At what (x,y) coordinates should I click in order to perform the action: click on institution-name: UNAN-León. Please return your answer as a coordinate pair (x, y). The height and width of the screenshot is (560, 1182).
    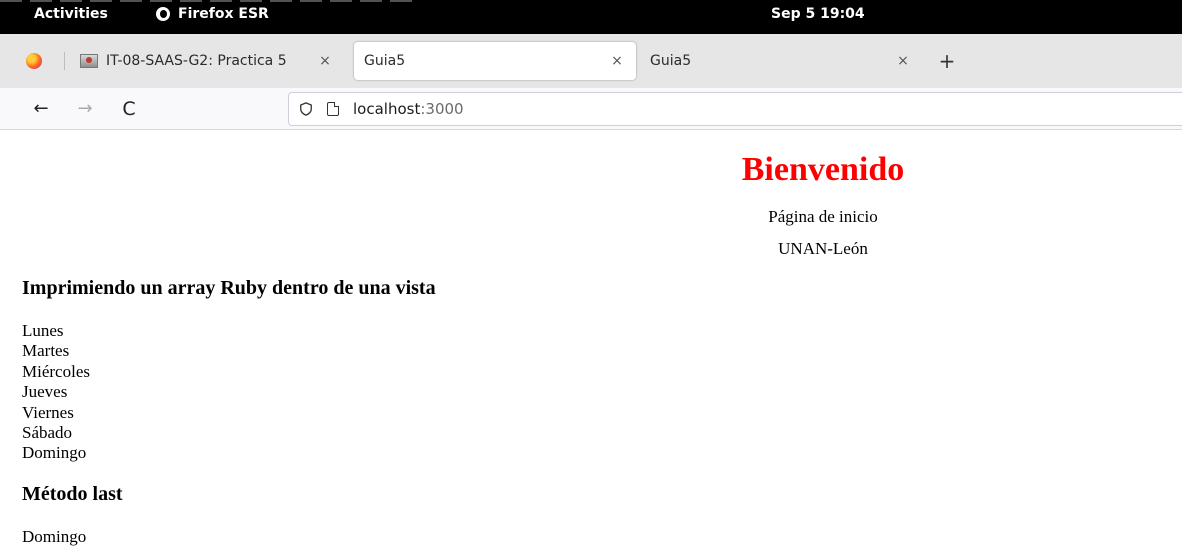
    Looking at the image, I should click on (823, 248).